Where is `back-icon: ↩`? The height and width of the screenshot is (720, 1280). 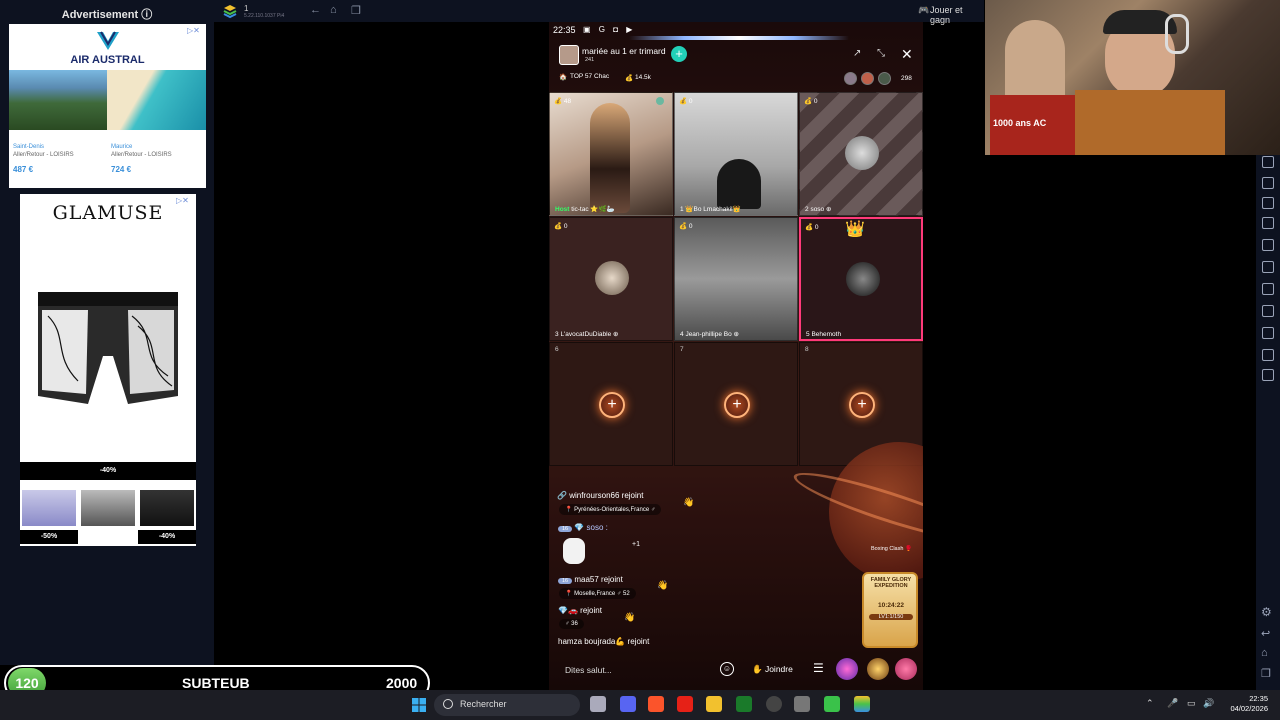 back-icon: ↩ is located at coordinates (1265, 633).